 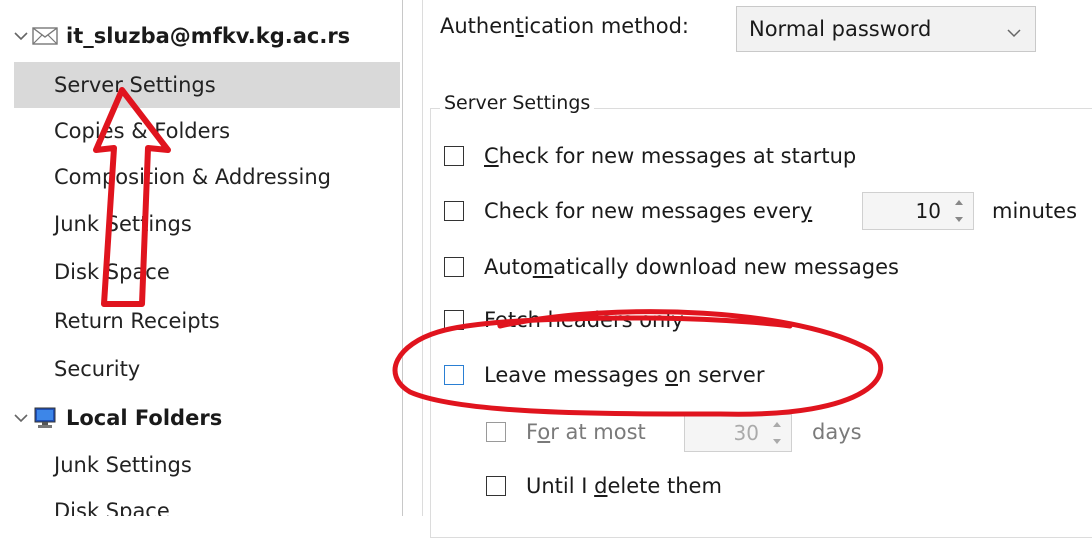 What do you see at coordinates (584, 320) in the screenshot?
I see `option-label: Fetch headers only` at bounding box center [584, 320].